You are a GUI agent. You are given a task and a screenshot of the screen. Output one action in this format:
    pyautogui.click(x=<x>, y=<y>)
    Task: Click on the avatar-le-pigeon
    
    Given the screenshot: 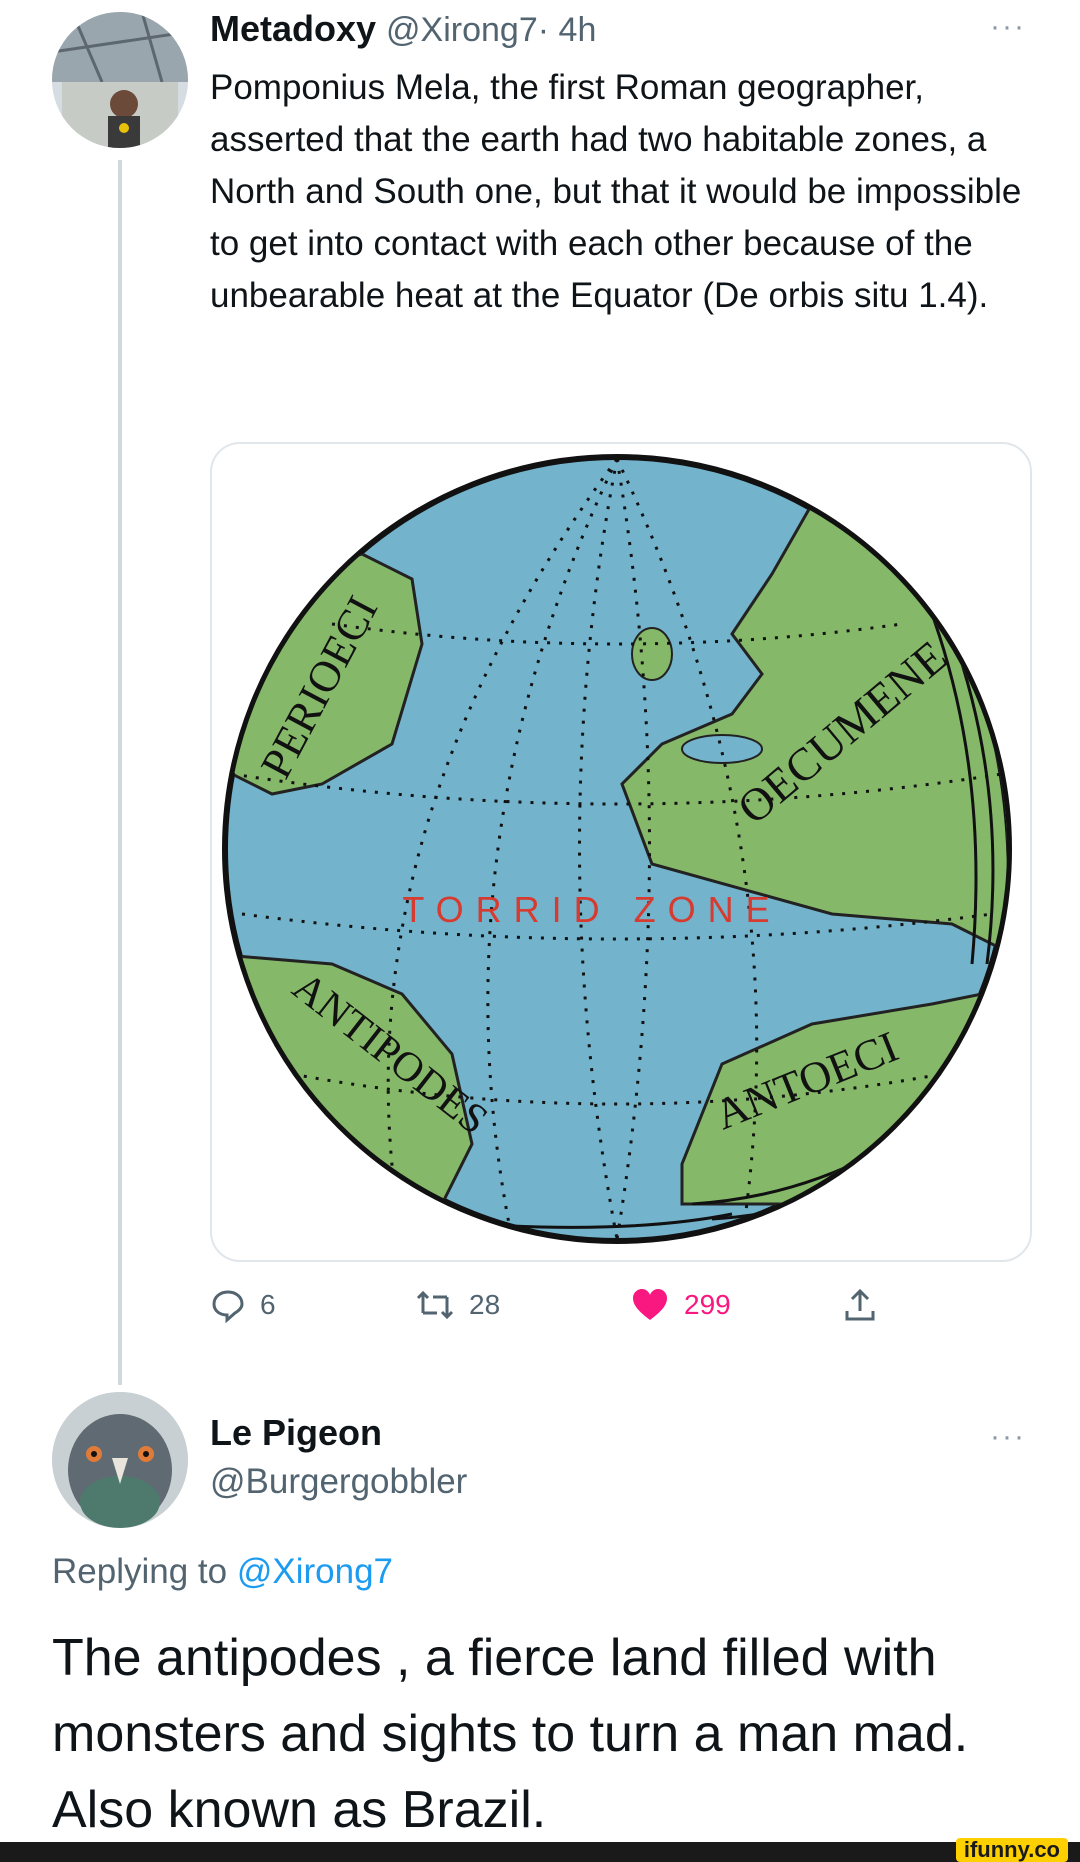 What is the action you would take?
    pyautogui.click(x=120, y=1460)
    